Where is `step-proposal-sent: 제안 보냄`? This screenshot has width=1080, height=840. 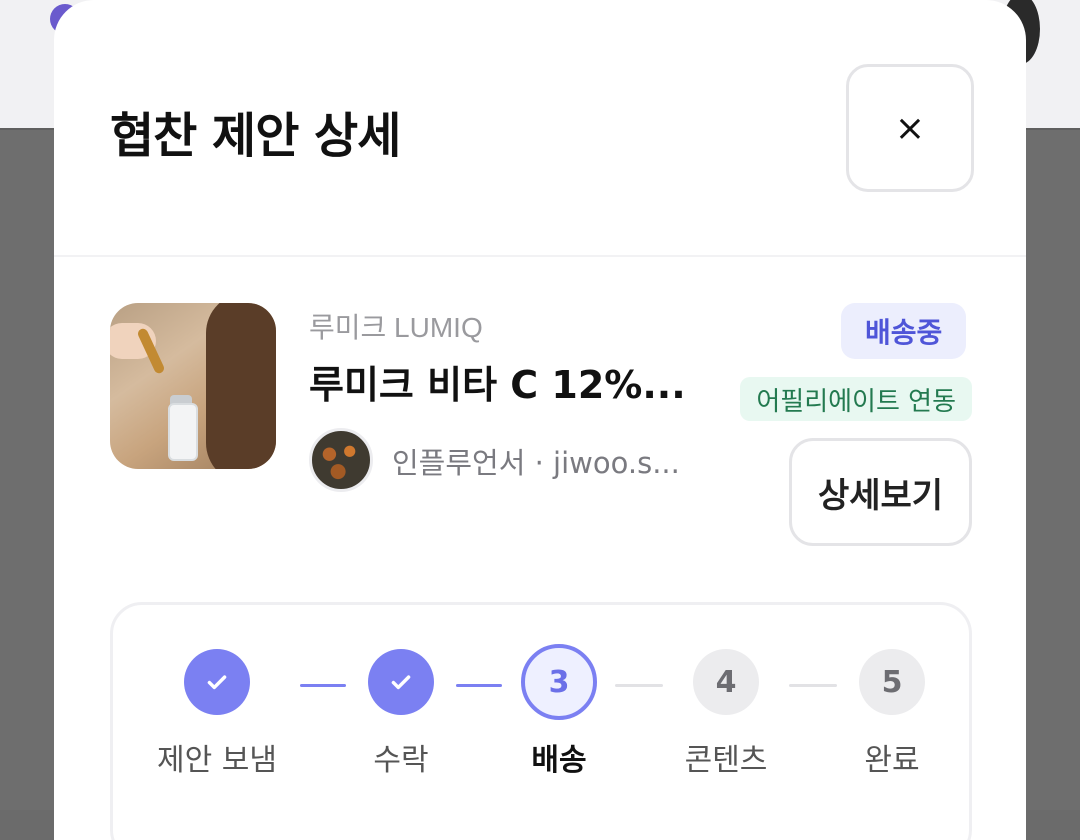 step-proposal-sent: 제안 보냄 is located at coordinates (217, 714).